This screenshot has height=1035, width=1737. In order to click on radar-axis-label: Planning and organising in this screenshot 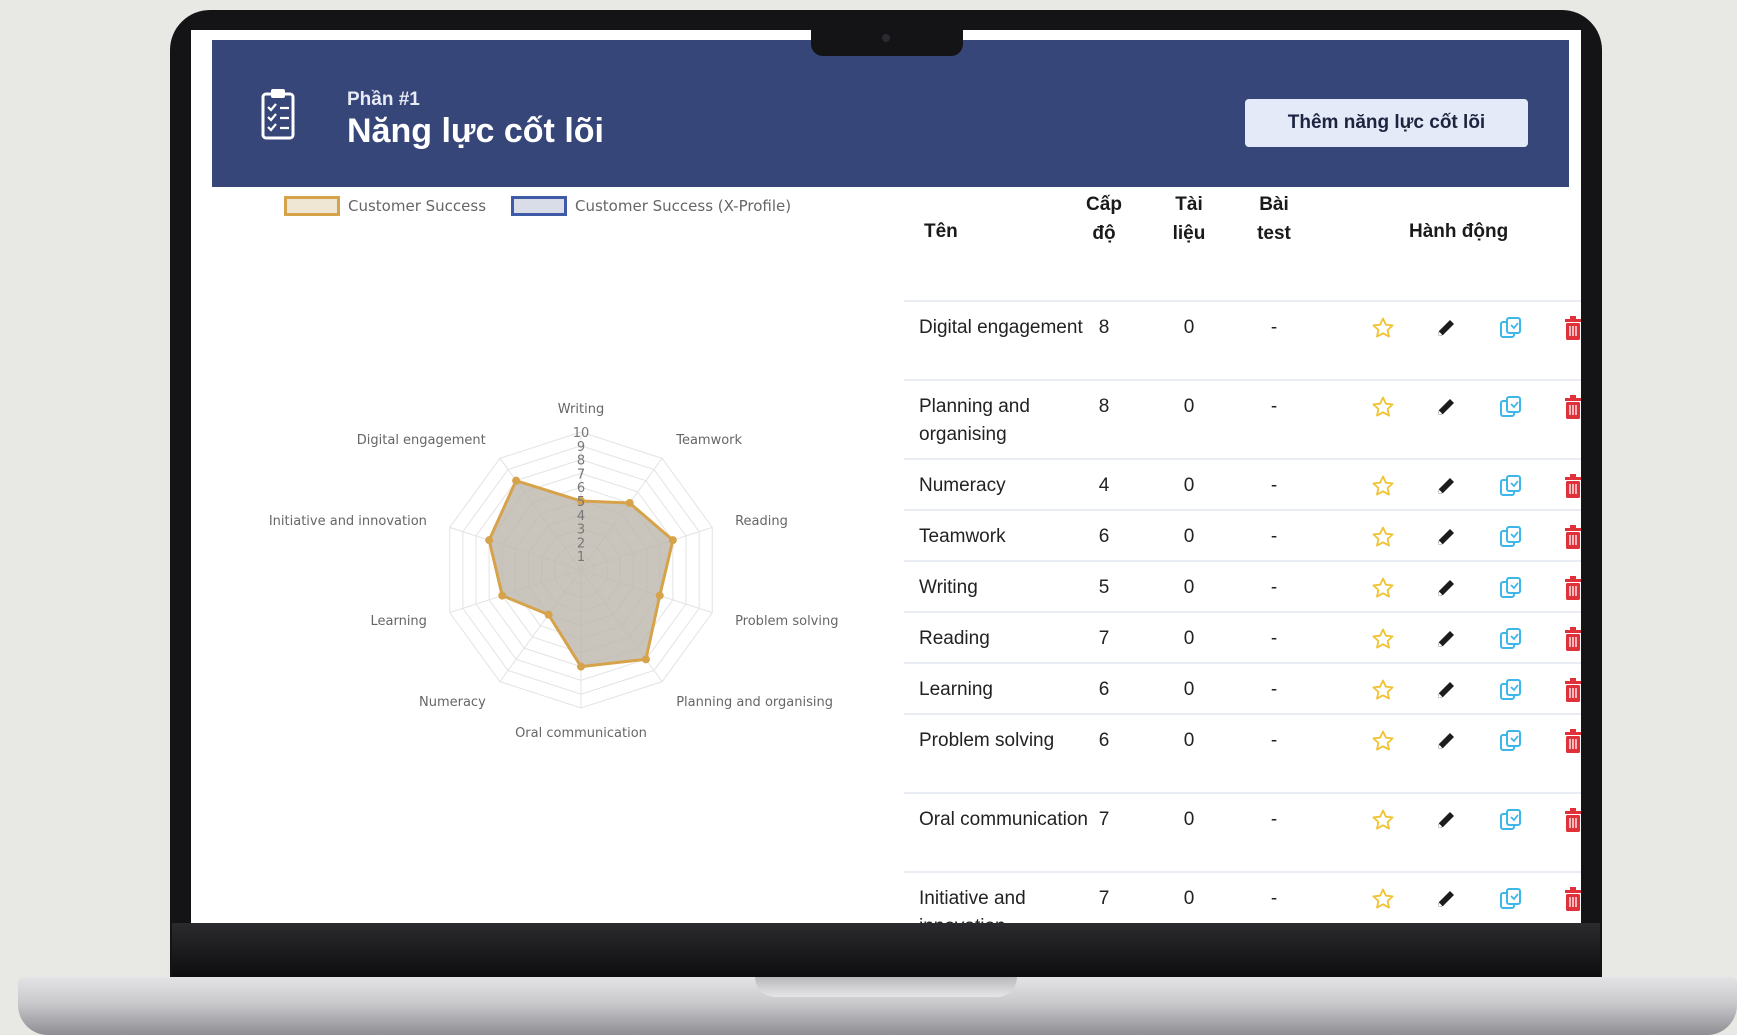, I will do `click(754, 702)`.